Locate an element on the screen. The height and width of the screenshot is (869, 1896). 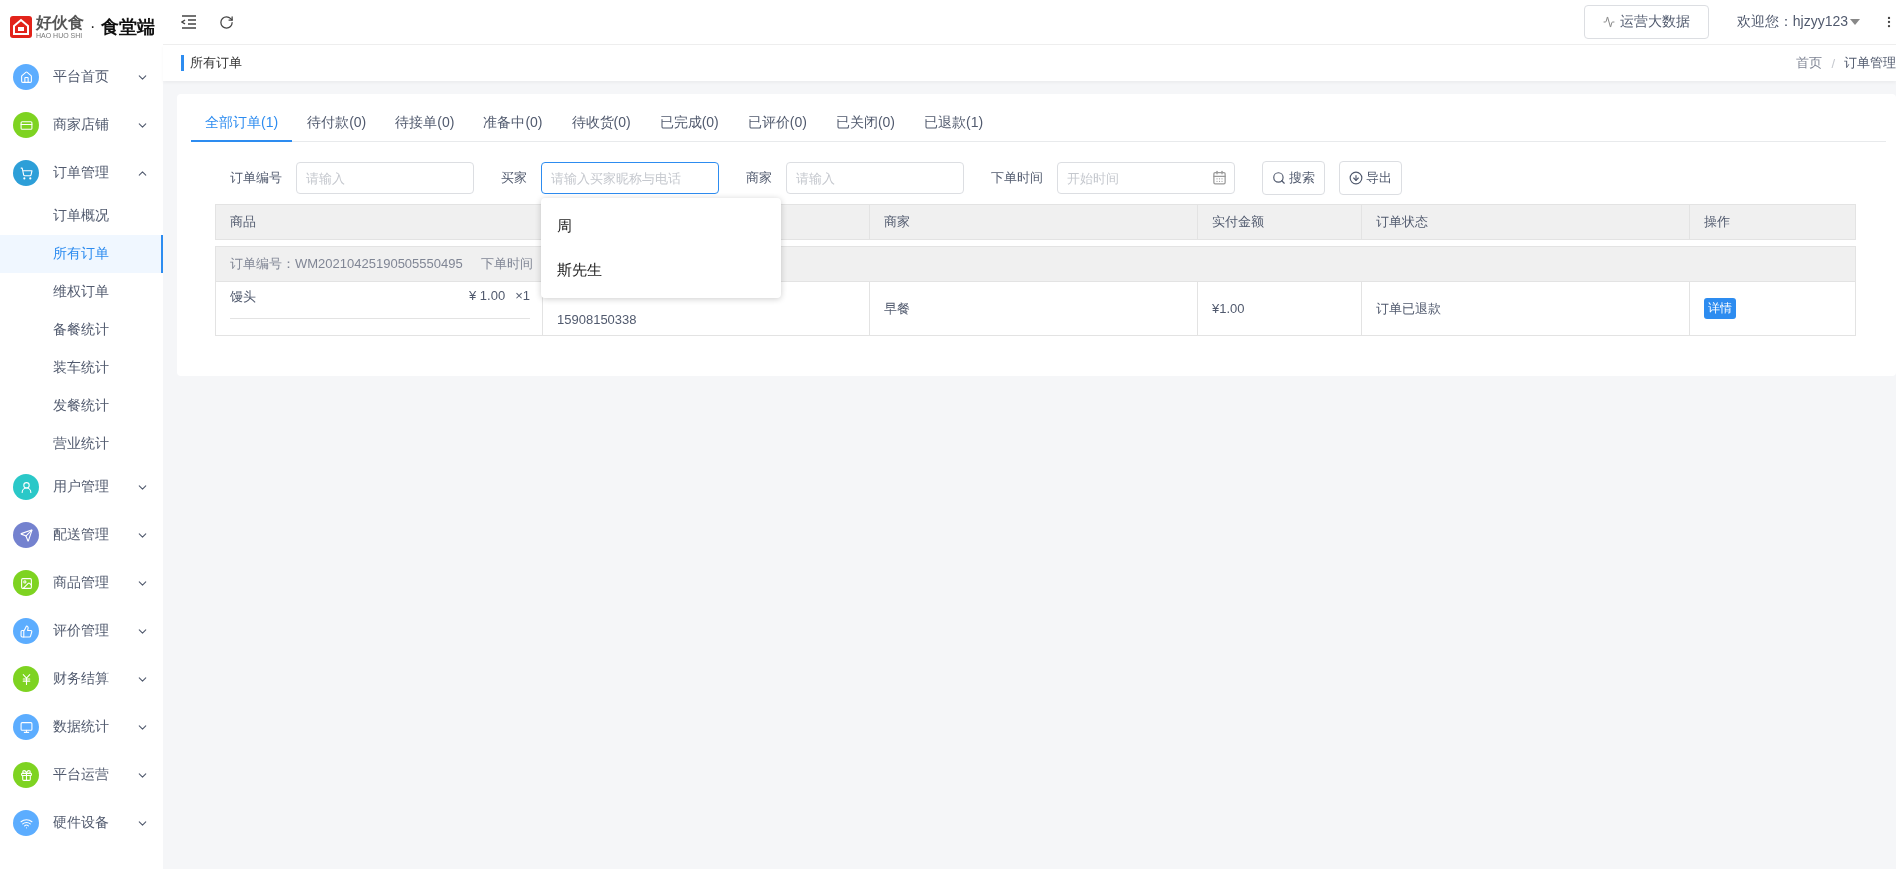
sidebar-item: 用户管理 is located at coordinates (81, 487).